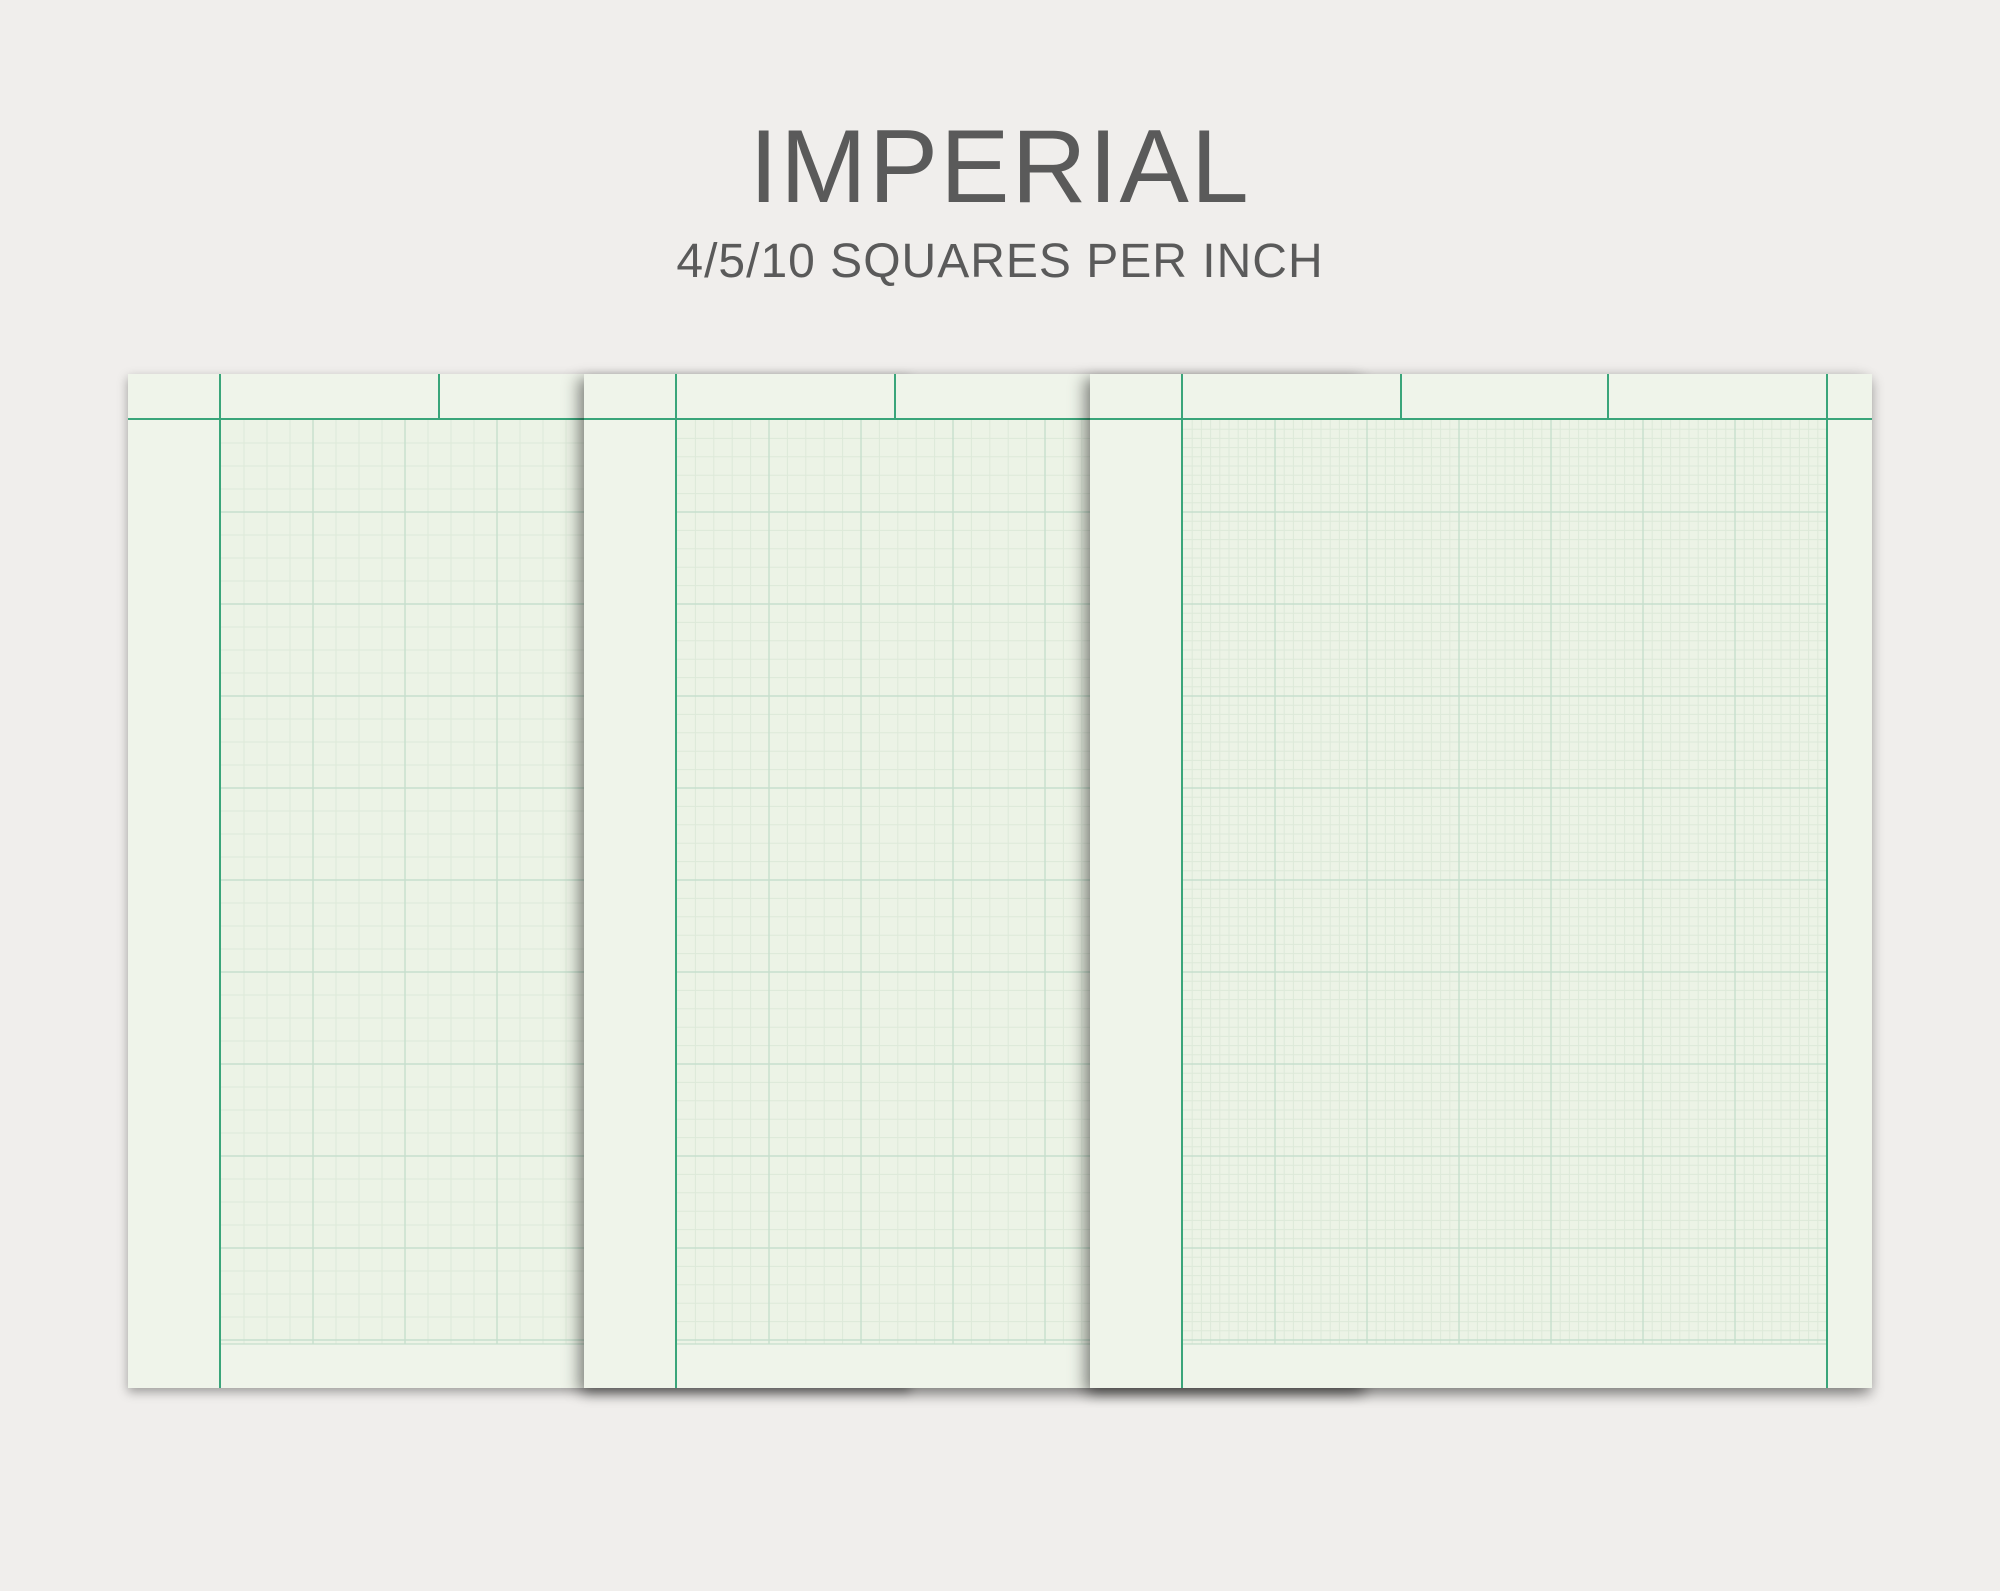 The height and width of the screenshot is (1591, 2000). I want to click on page-subtitle: 4/5/10 SQUARES PER INCH, so click(1000, 261).